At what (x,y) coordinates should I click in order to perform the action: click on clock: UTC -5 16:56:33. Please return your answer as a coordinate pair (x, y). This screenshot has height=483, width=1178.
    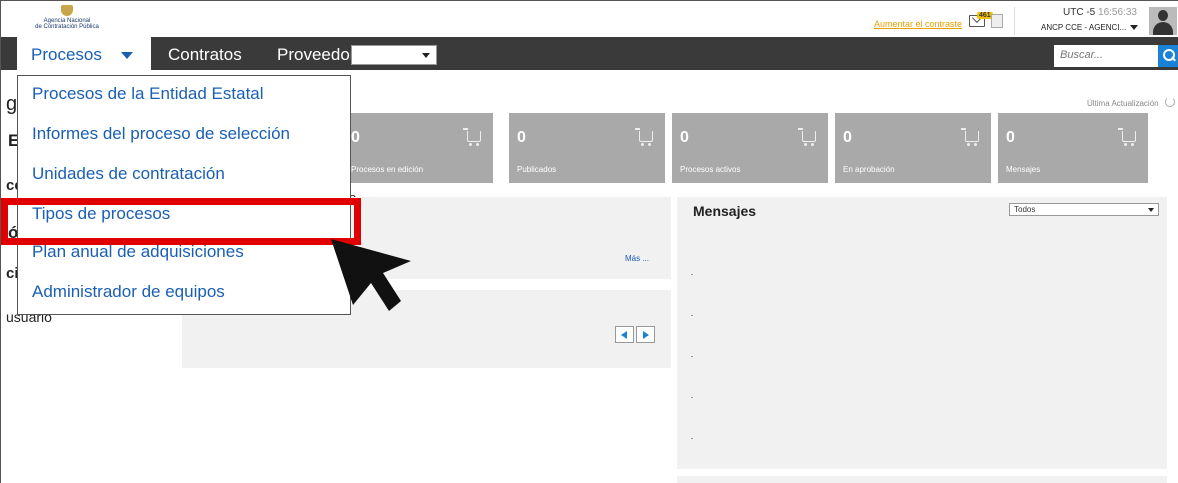
    Looking at the image, I should click on (1100, 12).